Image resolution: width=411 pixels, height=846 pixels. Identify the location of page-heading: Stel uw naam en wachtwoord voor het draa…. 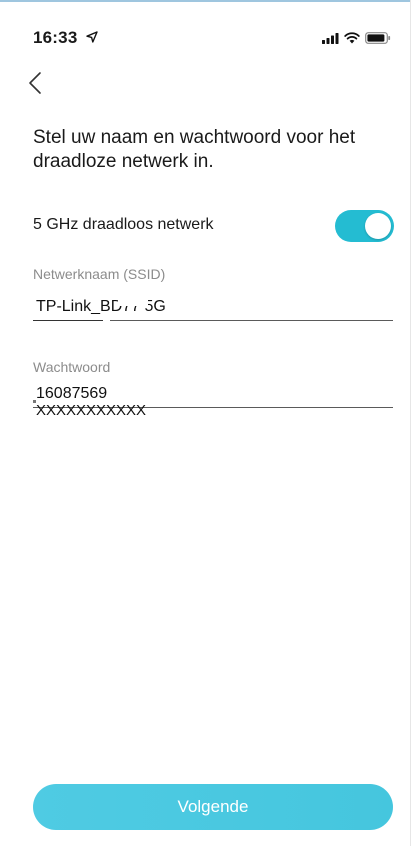
(194, 149).